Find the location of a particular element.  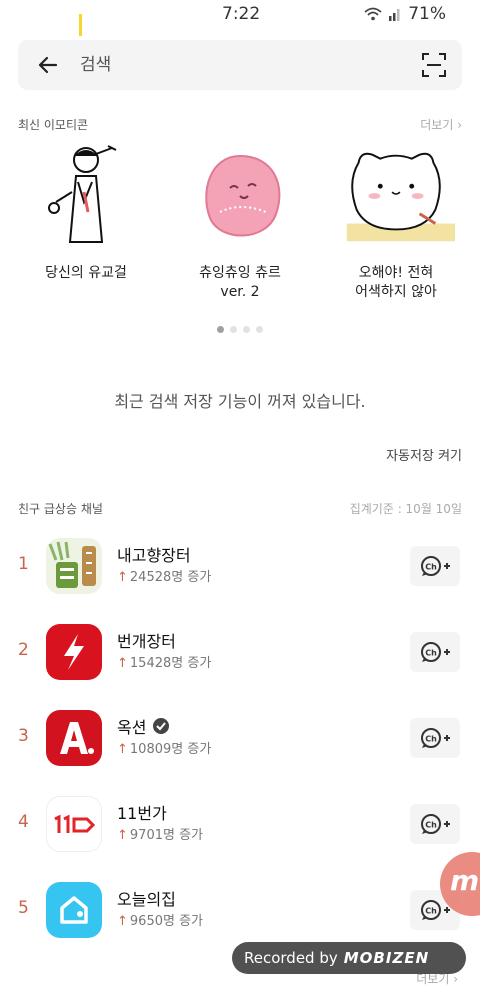

emoticon-item: 츄잉츄잉 츄르 ver. 2 is located at coordinates (240, 222).